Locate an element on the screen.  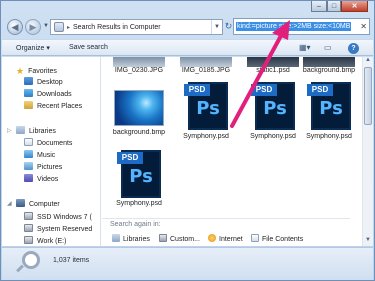
clear-search-icon: ✕ is located at coordinates (363, 26).